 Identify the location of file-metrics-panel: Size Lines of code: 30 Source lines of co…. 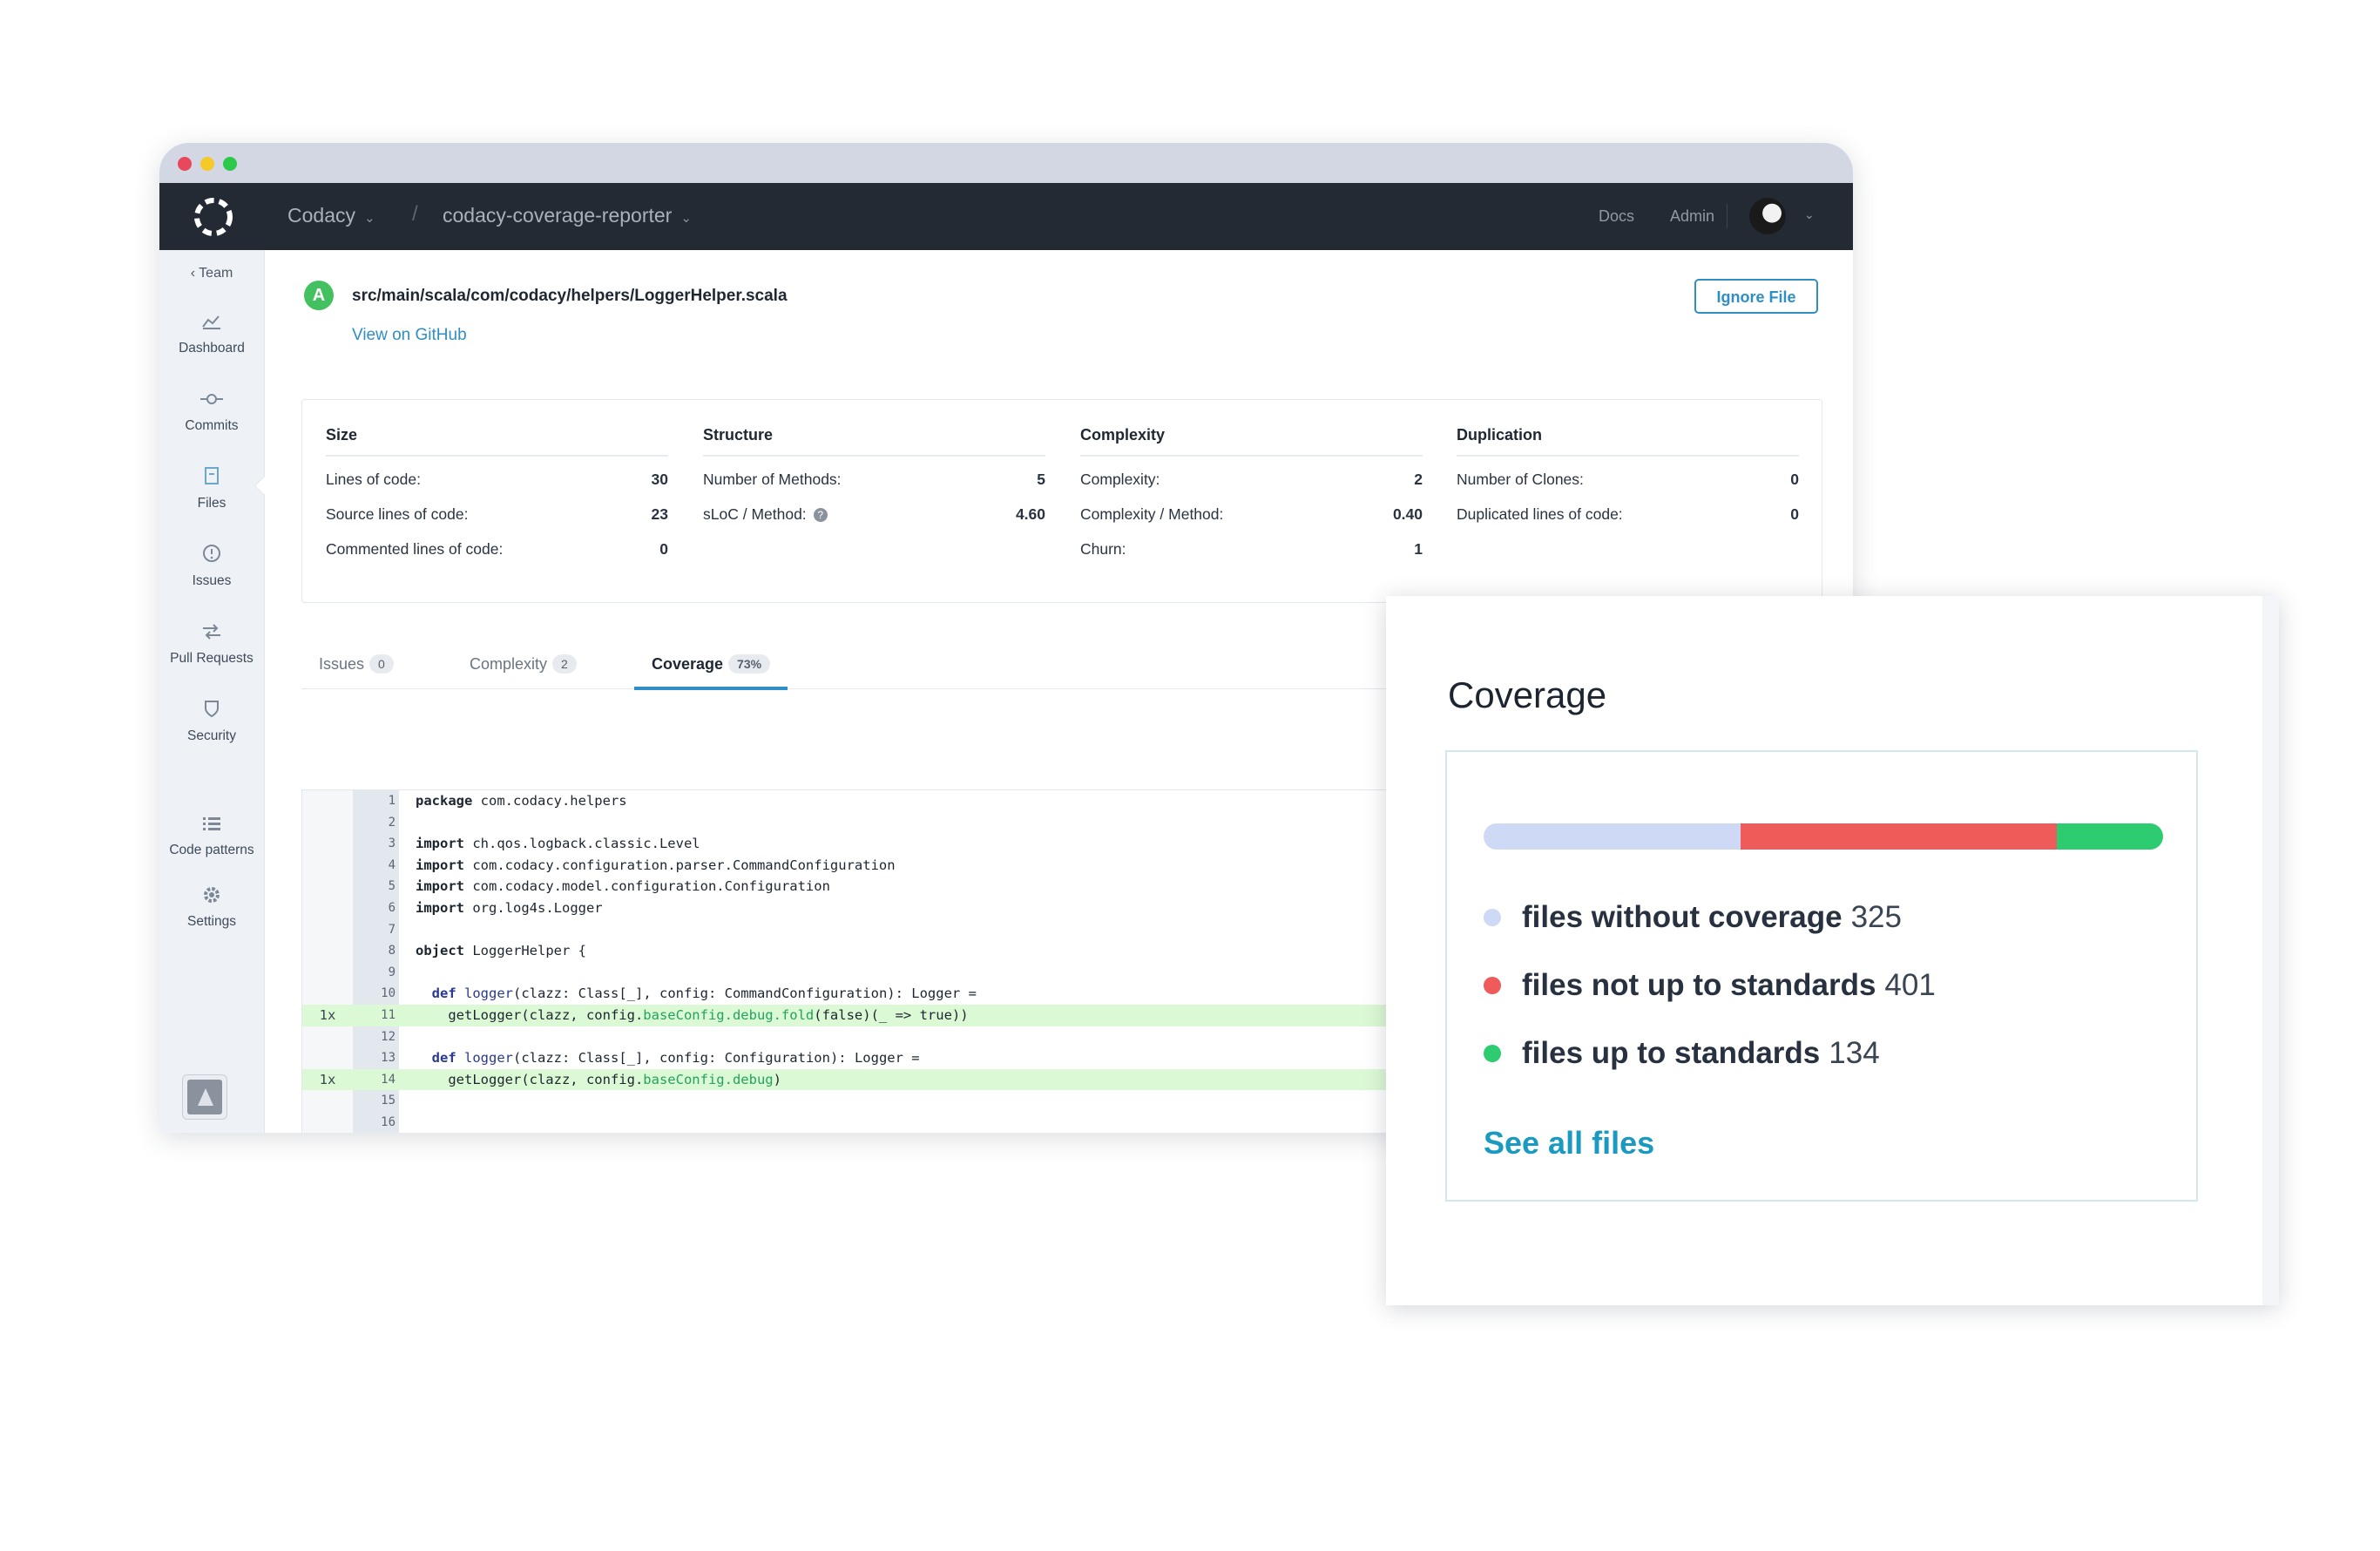
(1061, 501).